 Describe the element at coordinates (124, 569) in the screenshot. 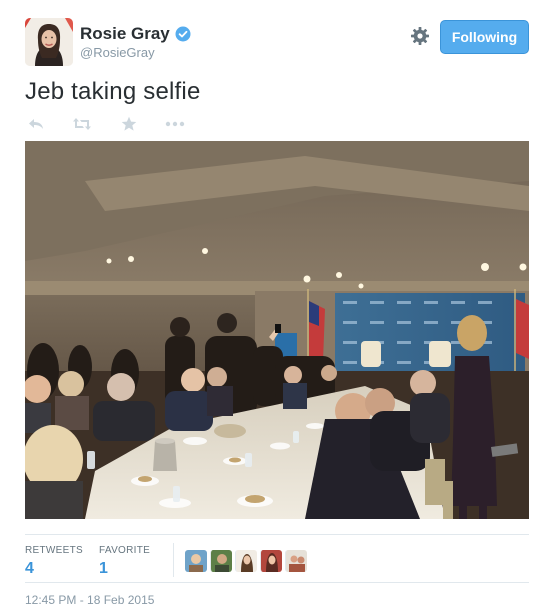

I see `favorites-count: 1` at that location.